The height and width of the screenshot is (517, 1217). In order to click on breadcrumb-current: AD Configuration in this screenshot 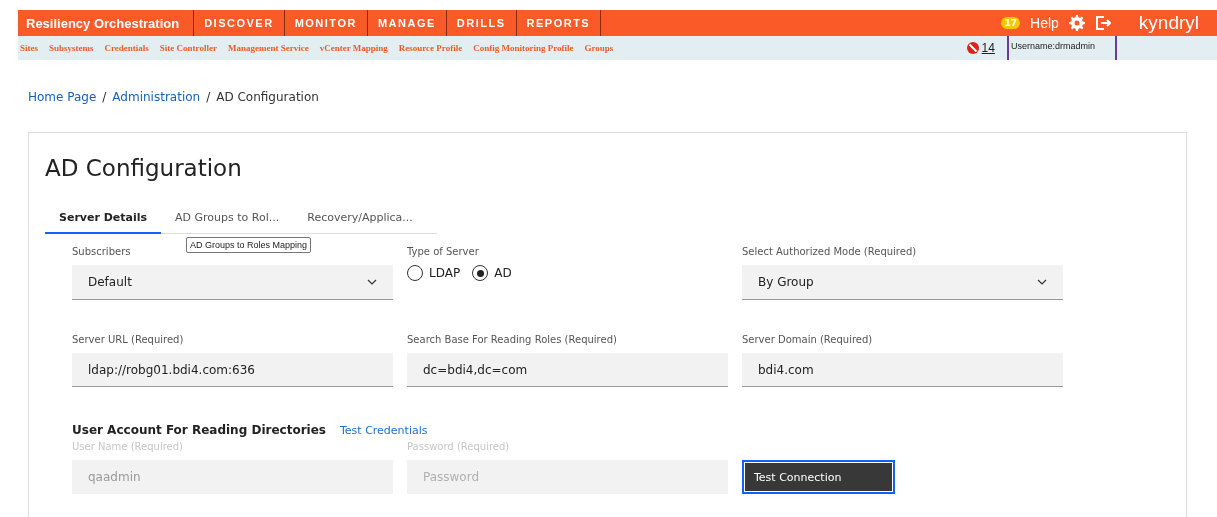, I will do `click(267, 97)`.